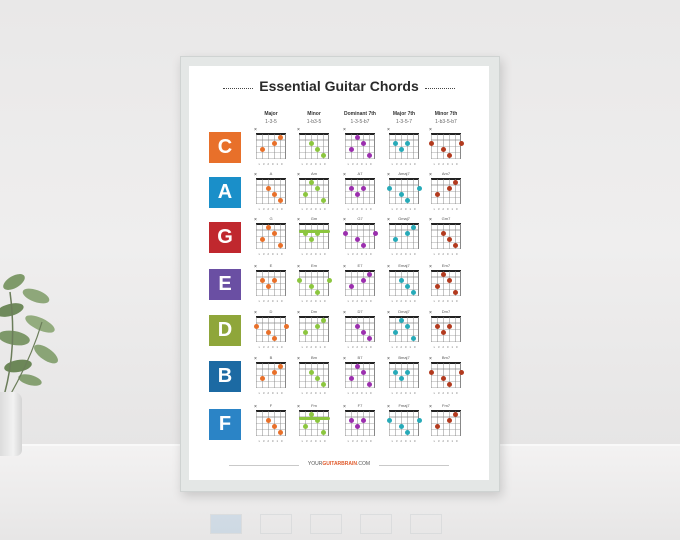 The height and width of the screenshot is (540, 680). I want to click on chord-name: G7, so click(360, 218).